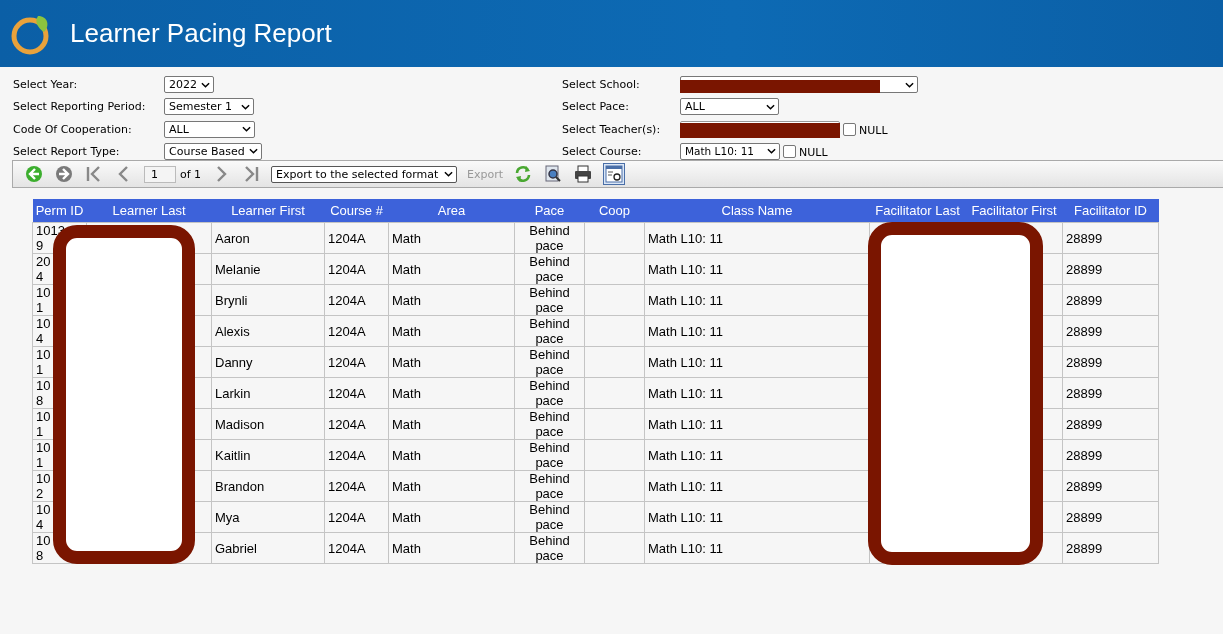  Describe the element at coordinates (189, 85) in the screenshot. I see `dropdown: 2022` at that location.